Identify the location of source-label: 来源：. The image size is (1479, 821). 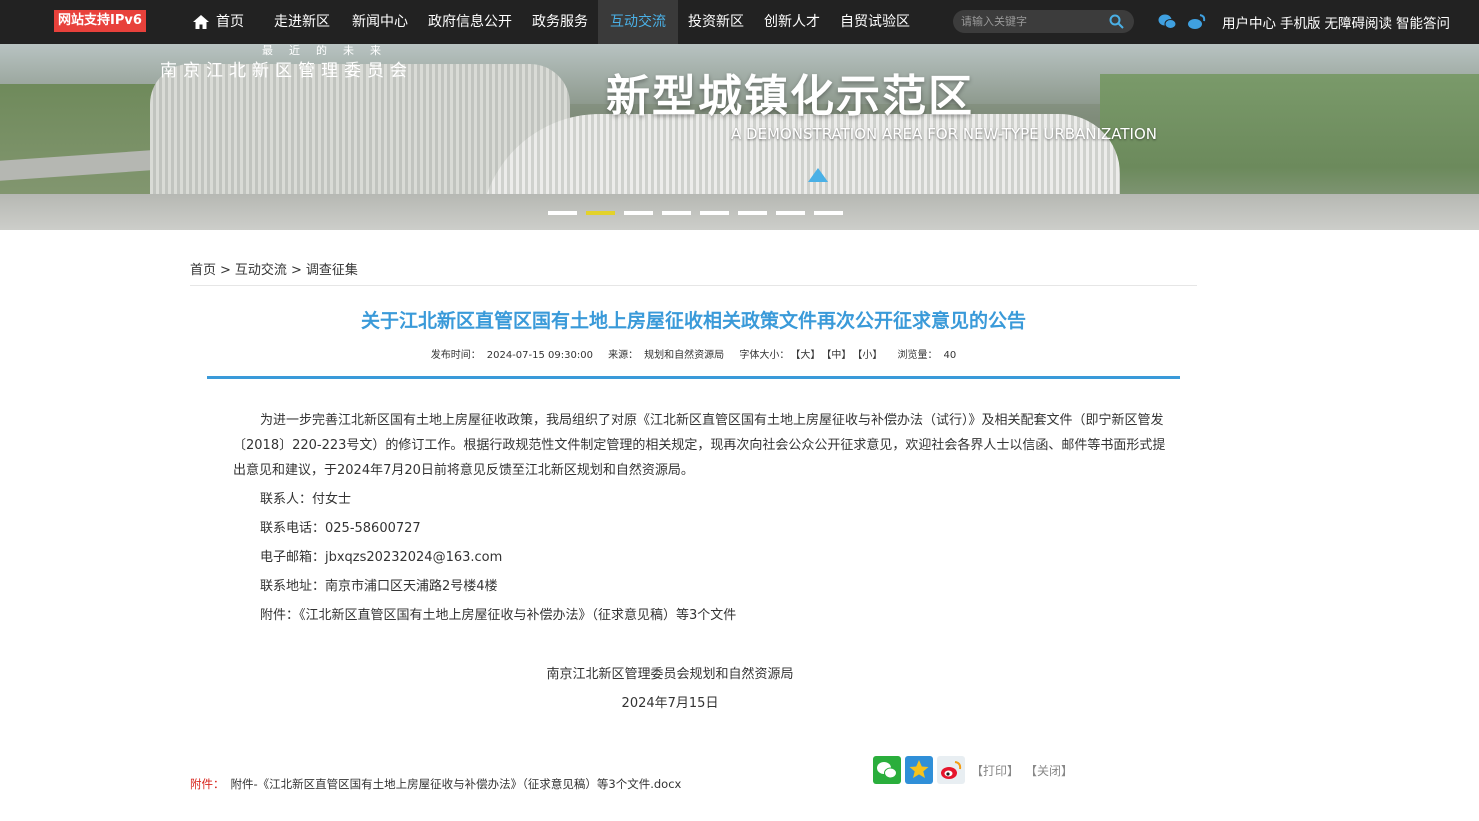
(623, 355).